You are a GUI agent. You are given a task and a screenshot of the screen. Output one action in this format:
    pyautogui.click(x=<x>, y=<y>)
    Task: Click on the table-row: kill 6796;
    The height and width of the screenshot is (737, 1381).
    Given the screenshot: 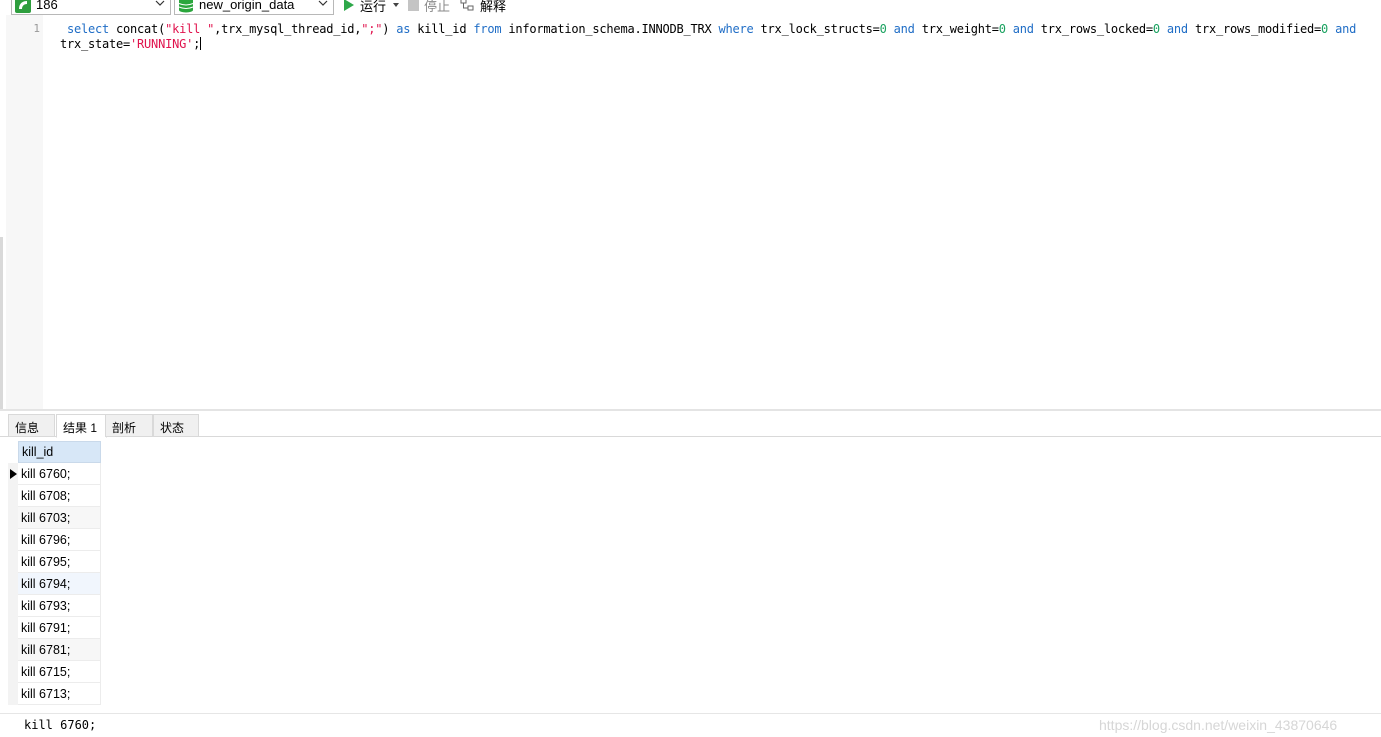 What is the action you would take?
    pyautogui.click(x=55, y=540)
    